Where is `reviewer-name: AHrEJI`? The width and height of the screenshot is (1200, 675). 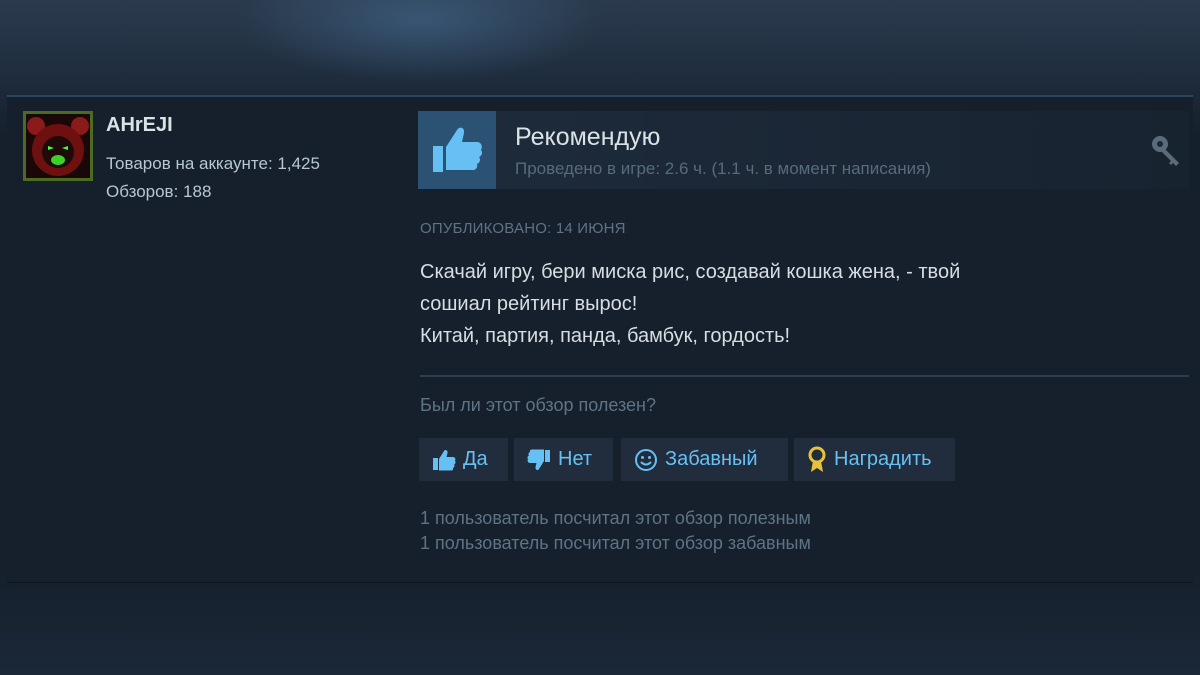
reviewer-name: AHrEJI is located at coordinates (139, 125).